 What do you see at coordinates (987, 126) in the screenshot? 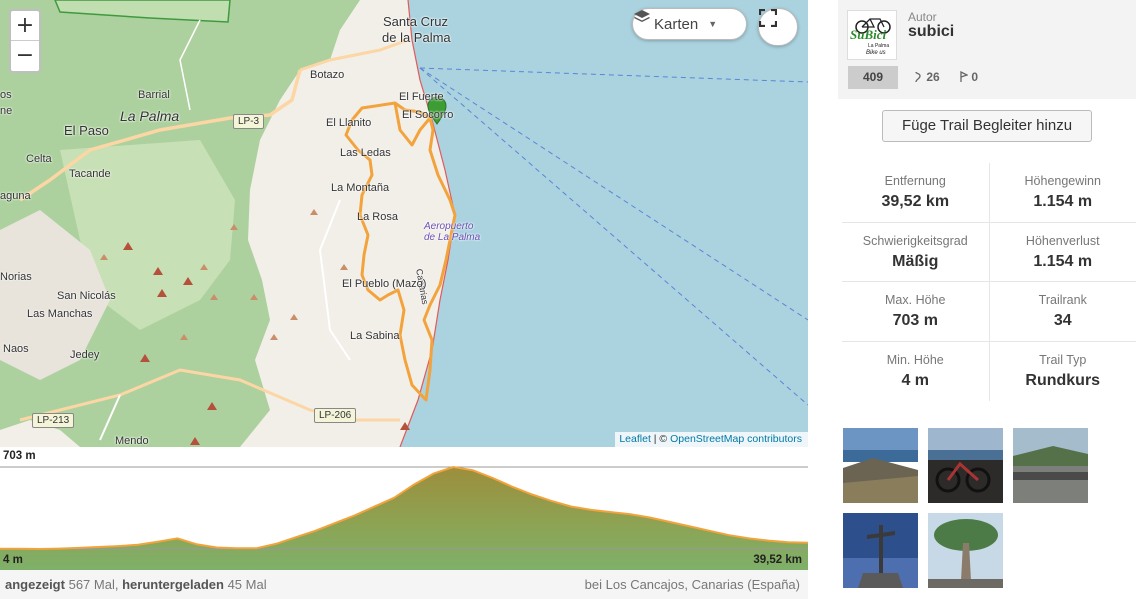
I see `add-companion-button: Füge Trail Begleiter hinzu` at bounding box center [987, 126].